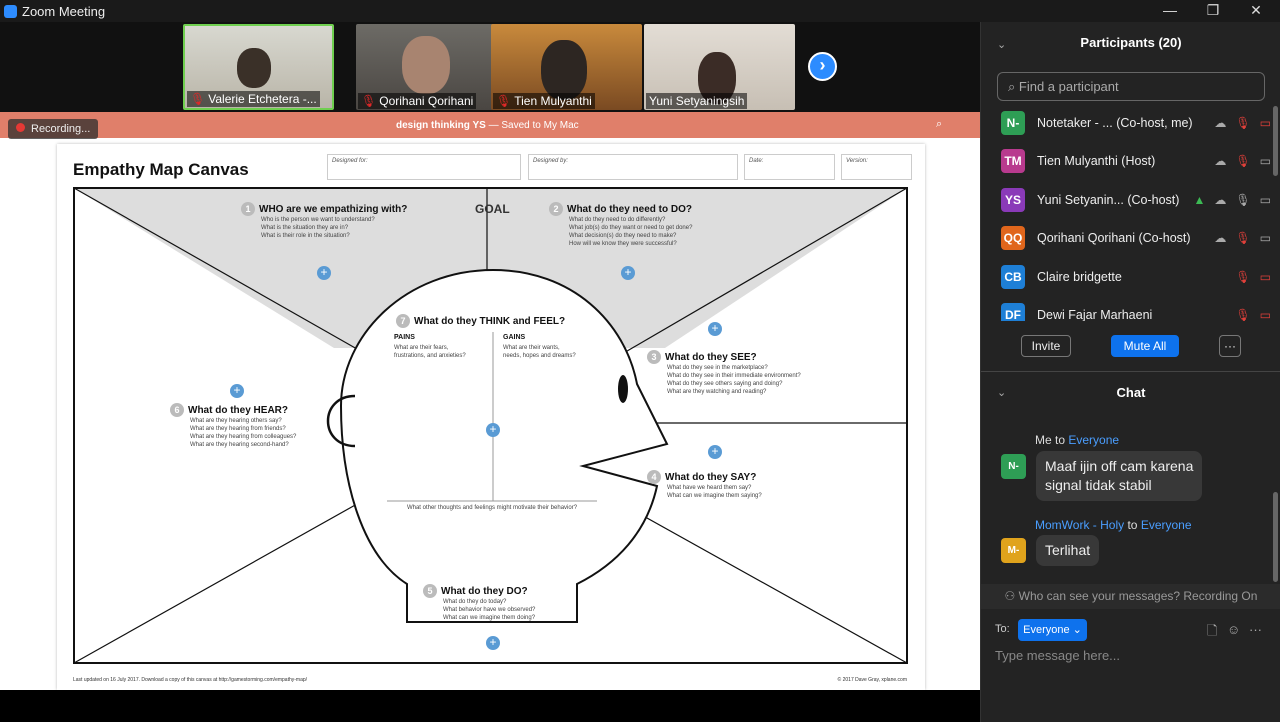 This screenshot has width=1280, height=722. I want to click on video-tile: 🎙 Tien Mulyanthi, so click(566, 67).